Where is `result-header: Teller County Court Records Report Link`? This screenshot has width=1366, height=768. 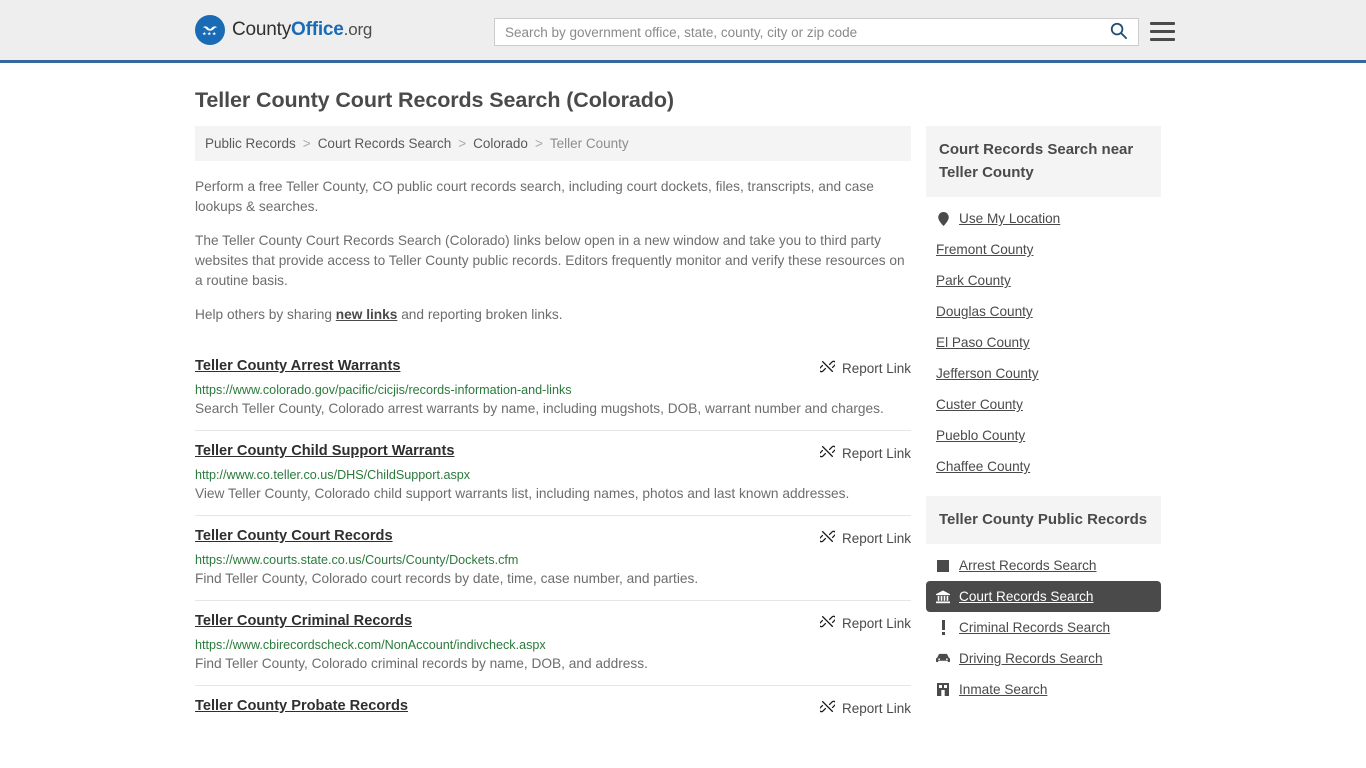 result-header: Teller County Court Records Report Link is located at coordinates (553, 537).